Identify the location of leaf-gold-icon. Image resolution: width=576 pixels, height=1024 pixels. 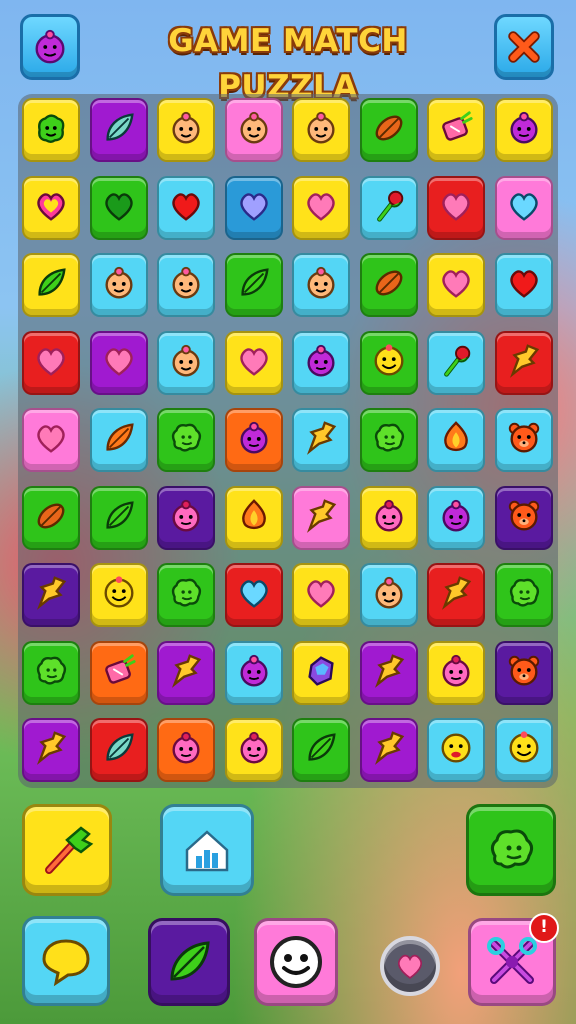
(51, 750).